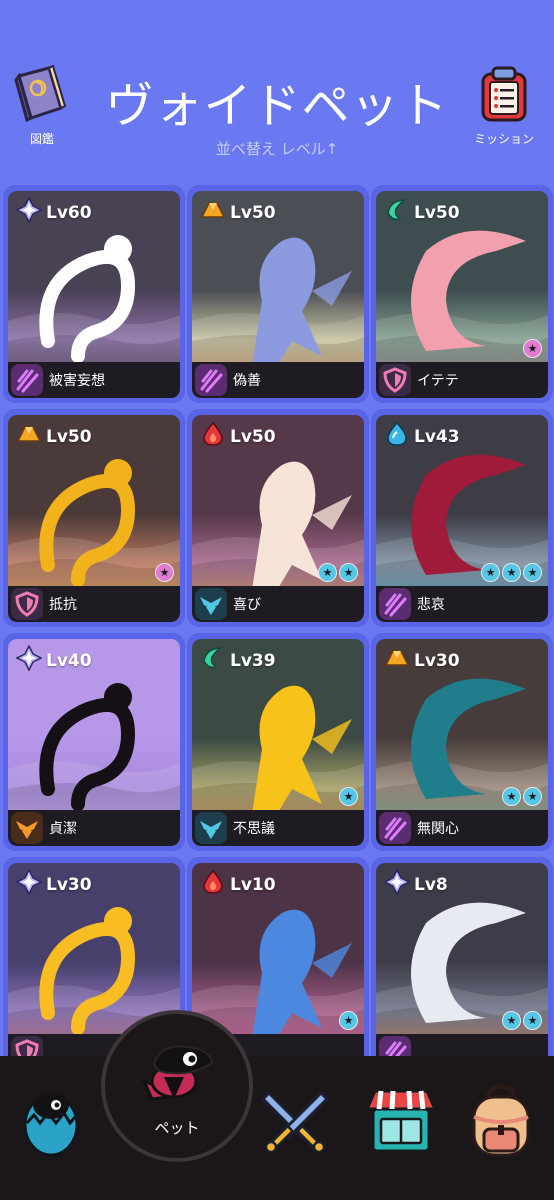 The height and width of the screenshot is (1200, 554). What do you see at coordinates (277, 148) in the screenshot?
I see `sort-button: 並べ替え レベル↑` at bounding box center [277, 148].